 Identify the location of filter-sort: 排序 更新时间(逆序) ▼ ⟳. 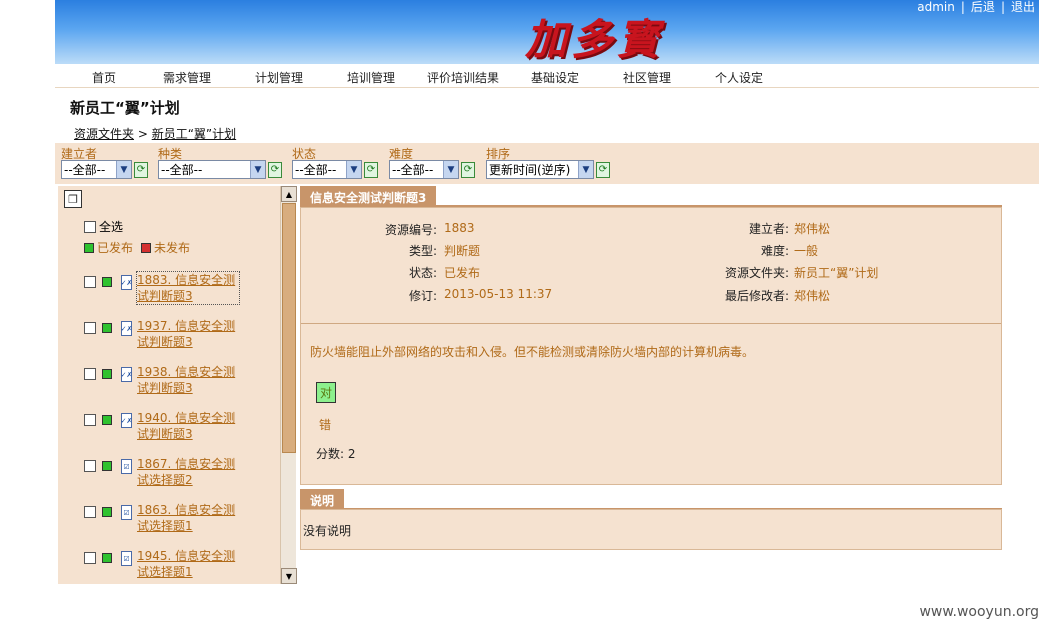
(548, 162).